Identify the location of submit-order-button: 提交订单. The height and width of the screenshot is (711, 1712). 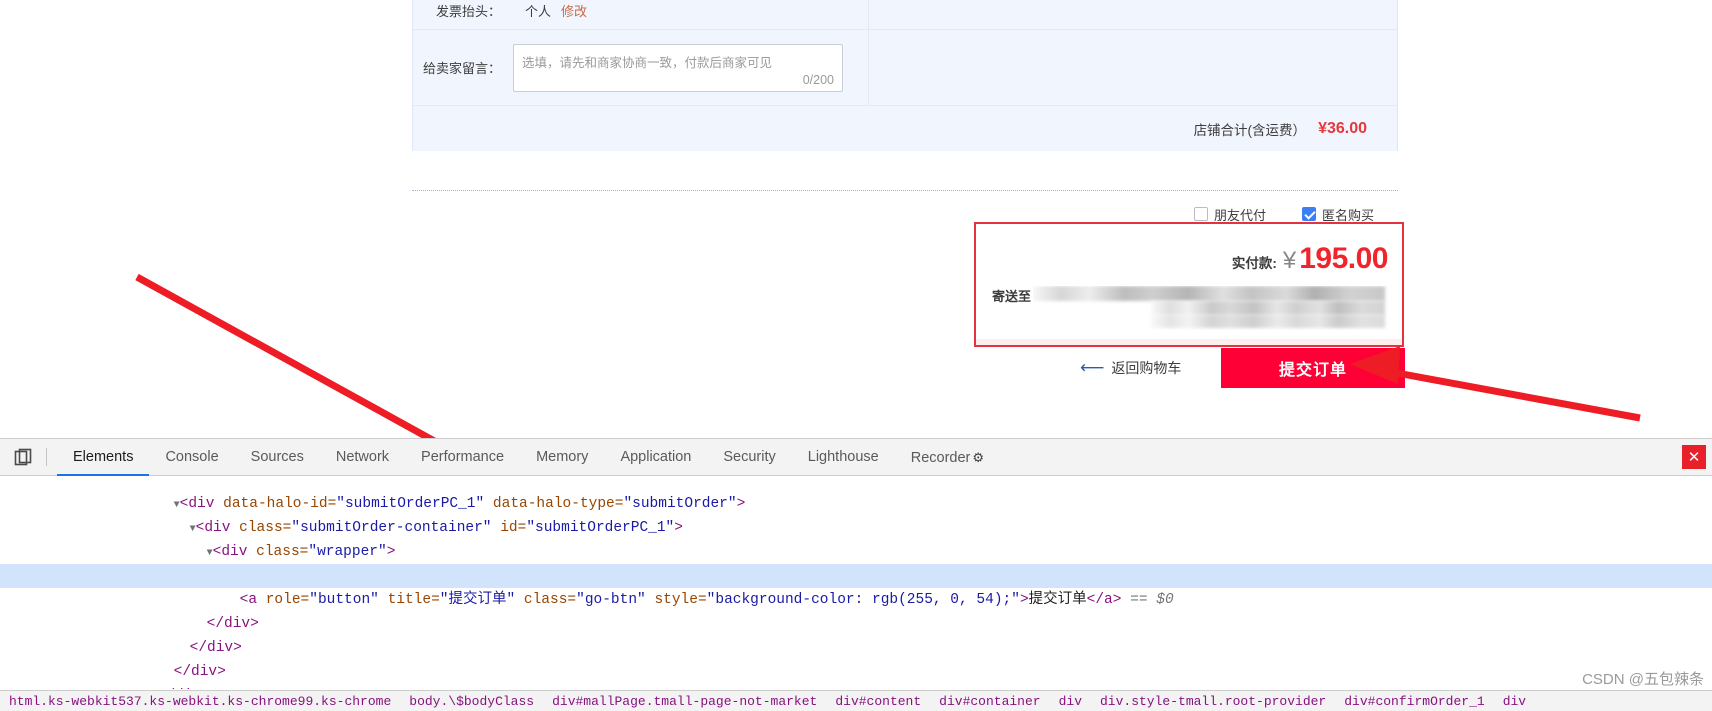
(1313, 368).